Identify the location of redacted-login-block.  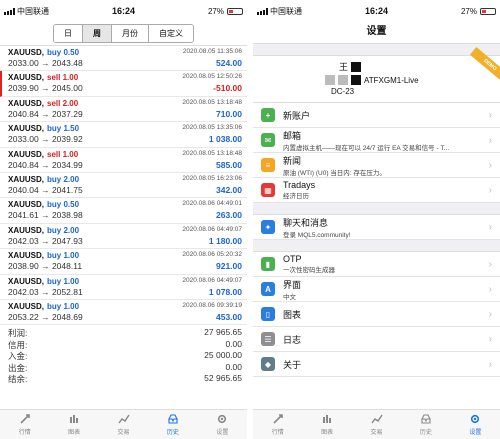
(356, 80).